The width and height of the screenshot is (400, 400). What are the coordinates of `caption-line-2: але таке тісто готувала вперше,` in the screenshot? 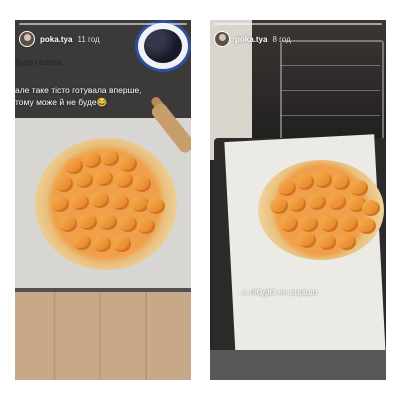 It's located at (78, 90).